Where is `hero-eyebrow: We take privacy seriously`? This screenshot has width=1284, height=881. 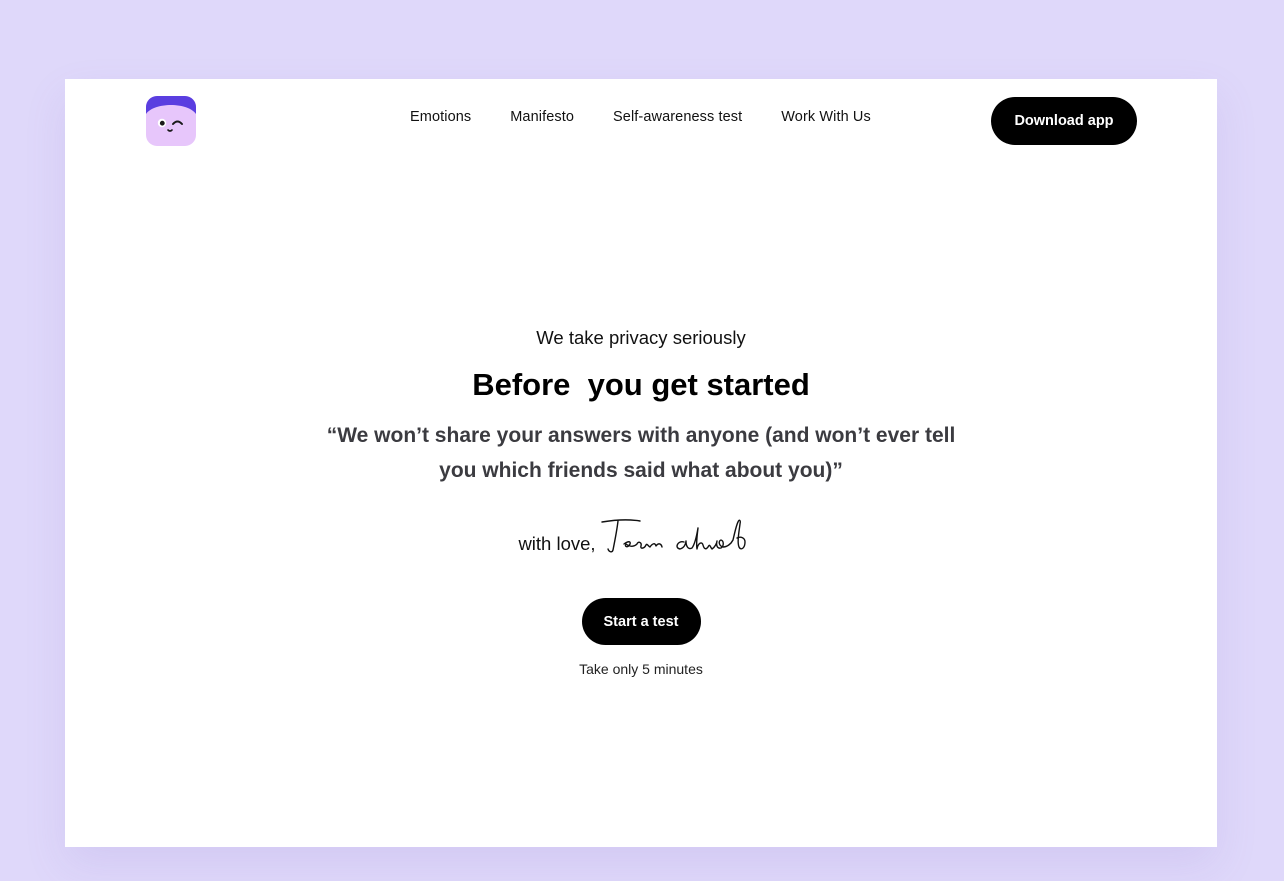
hero-eyebrow: We take privacy seriously is located at coordinates (641, 337).